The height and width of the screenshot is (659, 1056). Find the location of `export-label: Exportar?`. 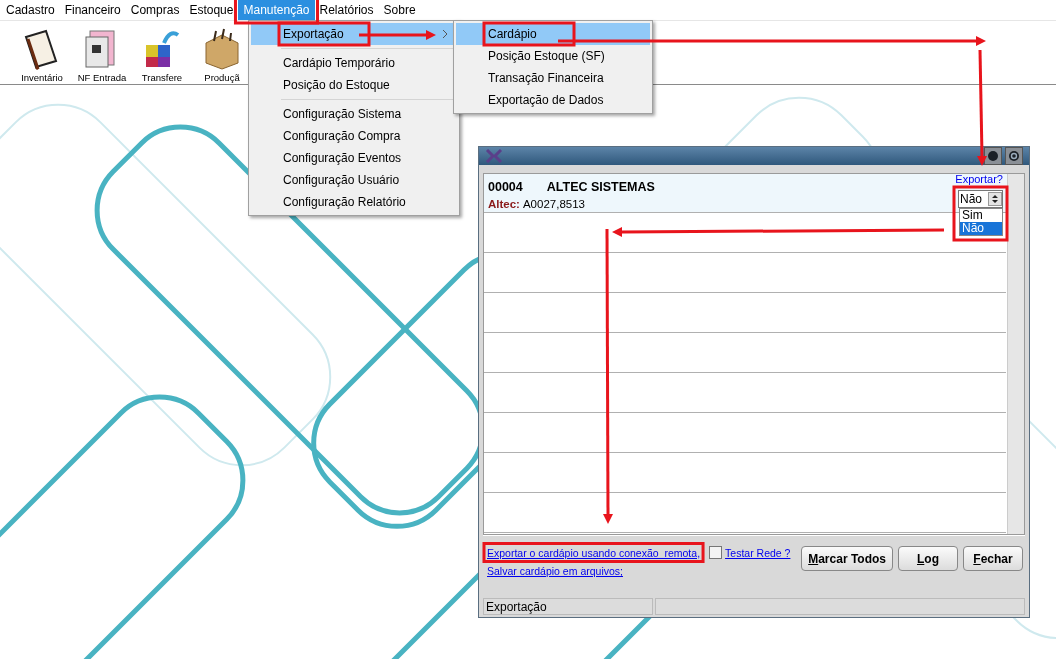

export-label: Exportar? is located at coordinates (979, 179).